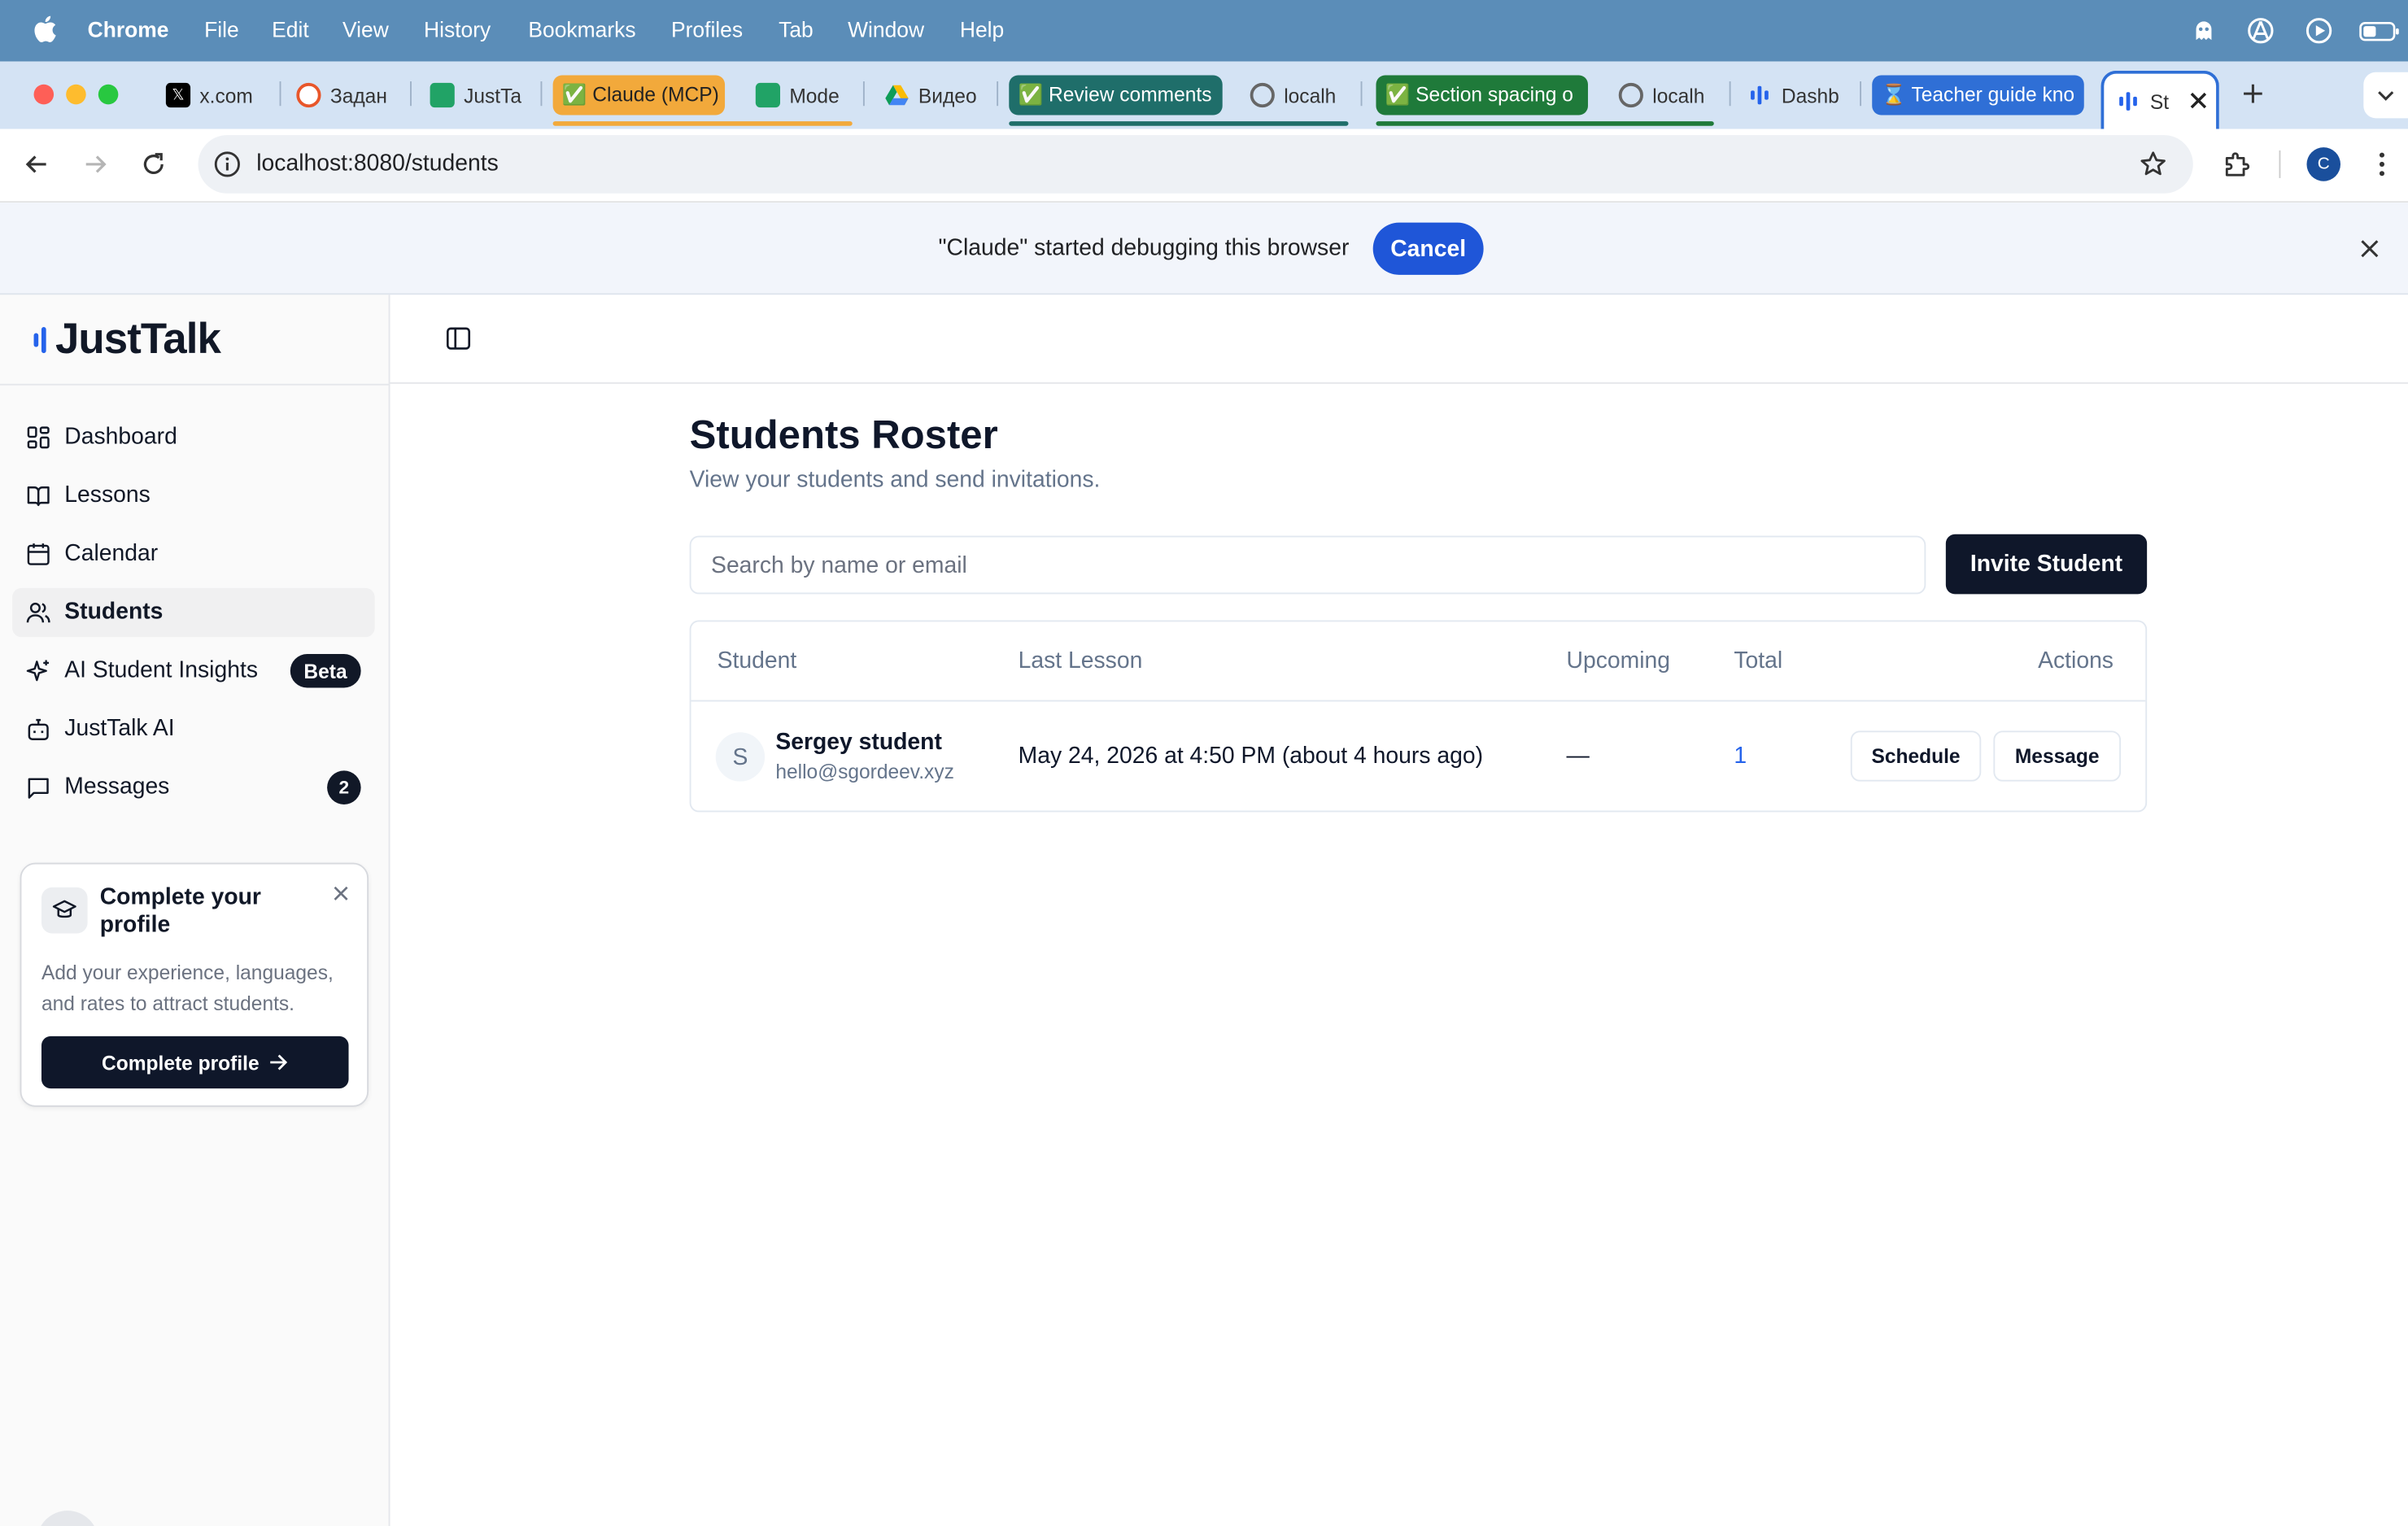  What do you see at coordinates (798, 95) in the screenshot?
I see `tab-mode: Mode` at bounding box center [798, 95].